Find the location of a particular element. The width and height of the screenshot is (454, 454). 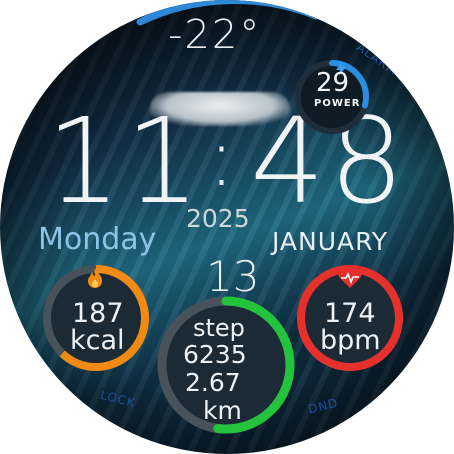

power-label: POWER is located at coordinates (337, 103).